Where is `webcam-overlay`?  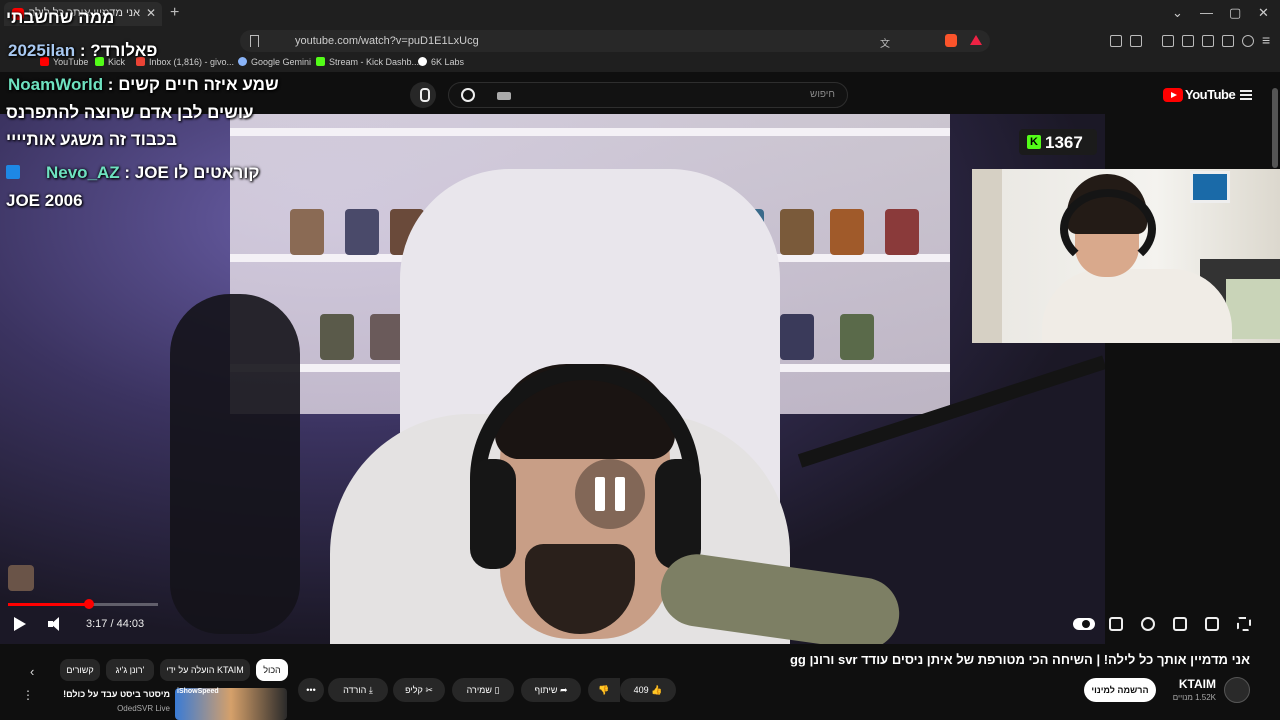 webcam-overlay is located at coordinates (1126, 256).